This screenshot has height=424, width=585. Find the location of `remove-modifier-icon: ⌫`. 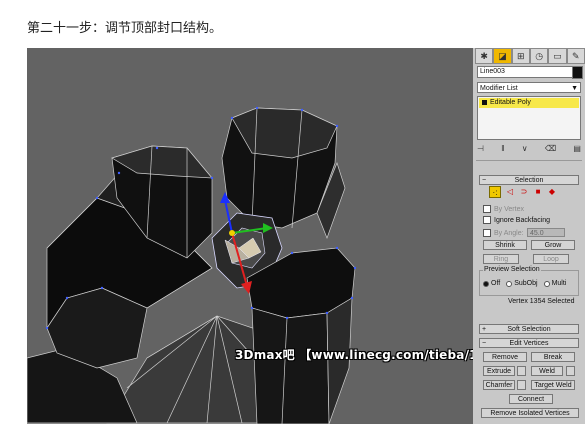

remove-modifier-icon: ⌫ is located at coordinates (550, 150).